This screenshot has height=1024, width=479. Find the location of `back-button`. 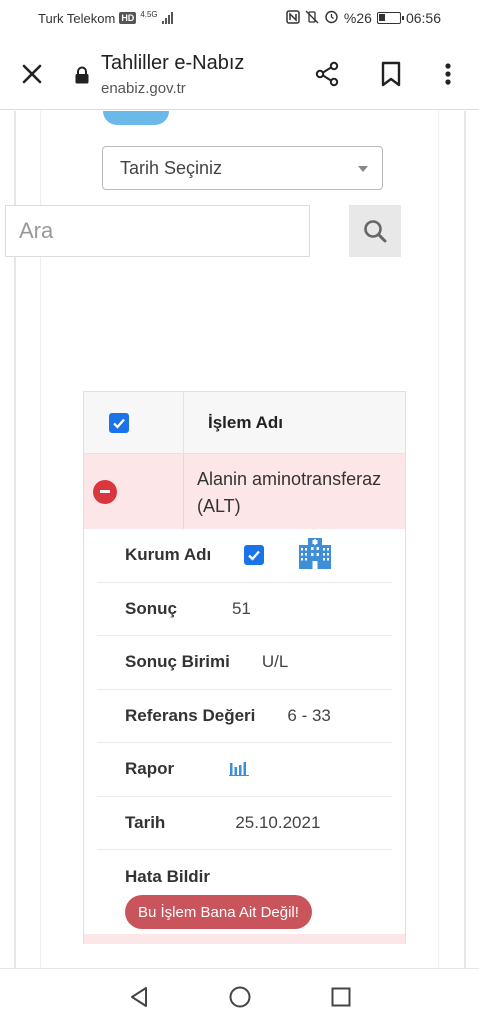

back-button is located at coordinates (139, 997).